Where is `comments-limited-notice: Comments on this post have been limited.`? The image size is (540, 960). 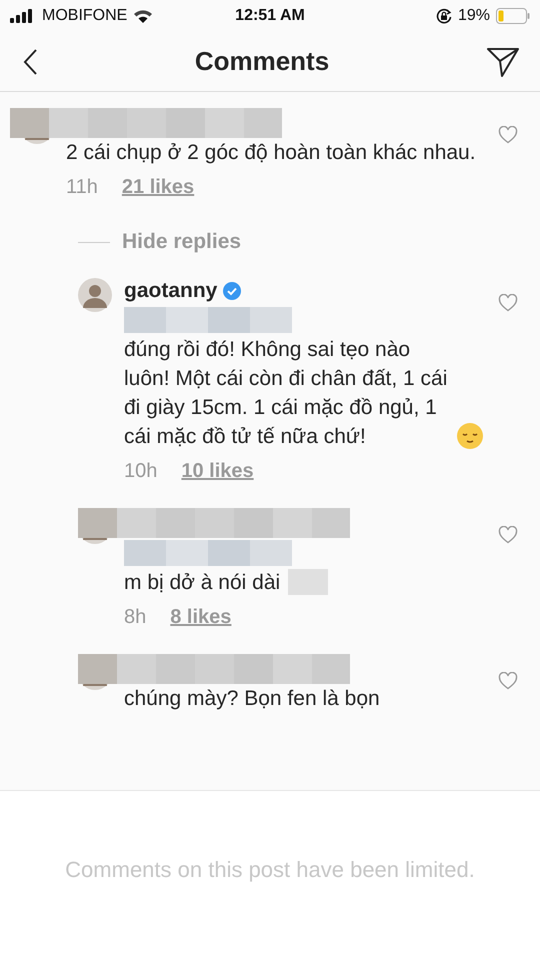
comments-limited-notice: Comments on this post have been limited. is located at coordinates (270, 870).